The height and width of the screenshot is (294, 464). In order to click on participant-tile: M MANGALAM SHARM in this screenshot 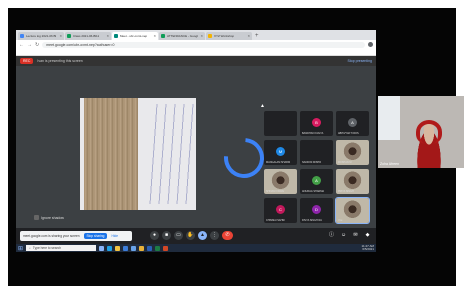, I will do `click(280, 152)`.